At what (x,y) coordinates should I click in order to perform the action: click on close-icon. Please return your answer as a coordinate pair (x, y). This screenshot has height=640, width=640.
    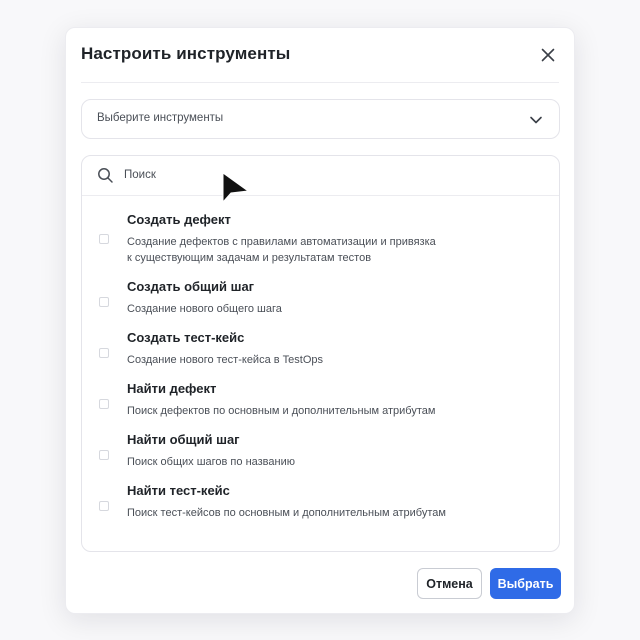
    Looking at the image, I should click on (548, 55).